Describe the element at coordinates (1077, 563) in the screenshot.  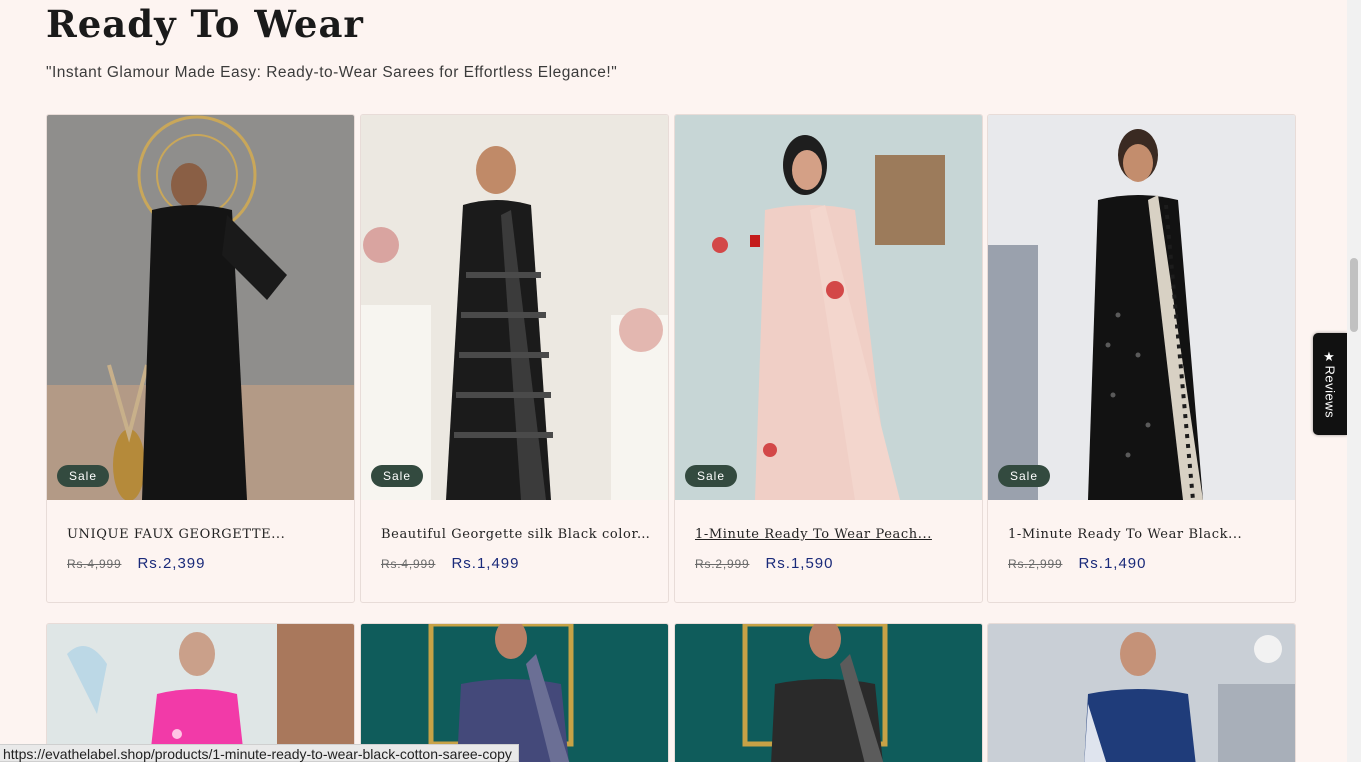
I see `price-row: Rs.2,999 Rs.1,490` at that location.